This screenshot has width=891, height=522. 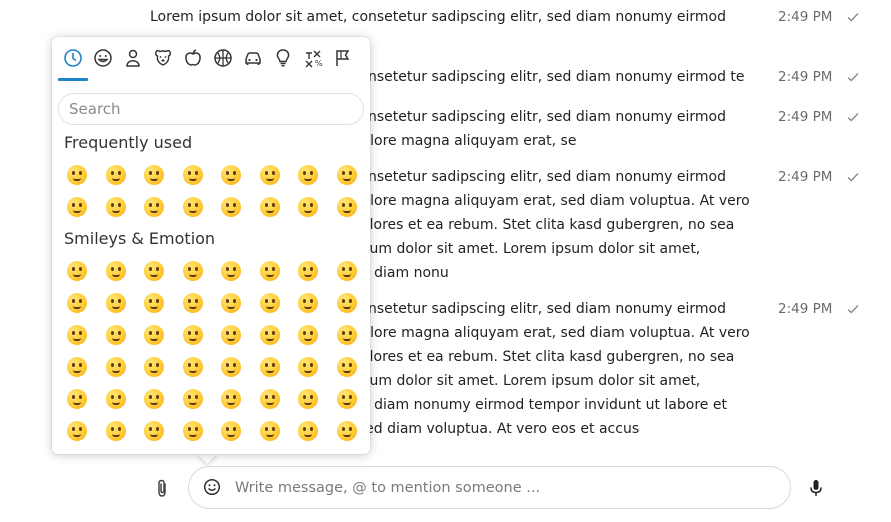 I want to click on objects-category-icon, so click(x=283, y=58).